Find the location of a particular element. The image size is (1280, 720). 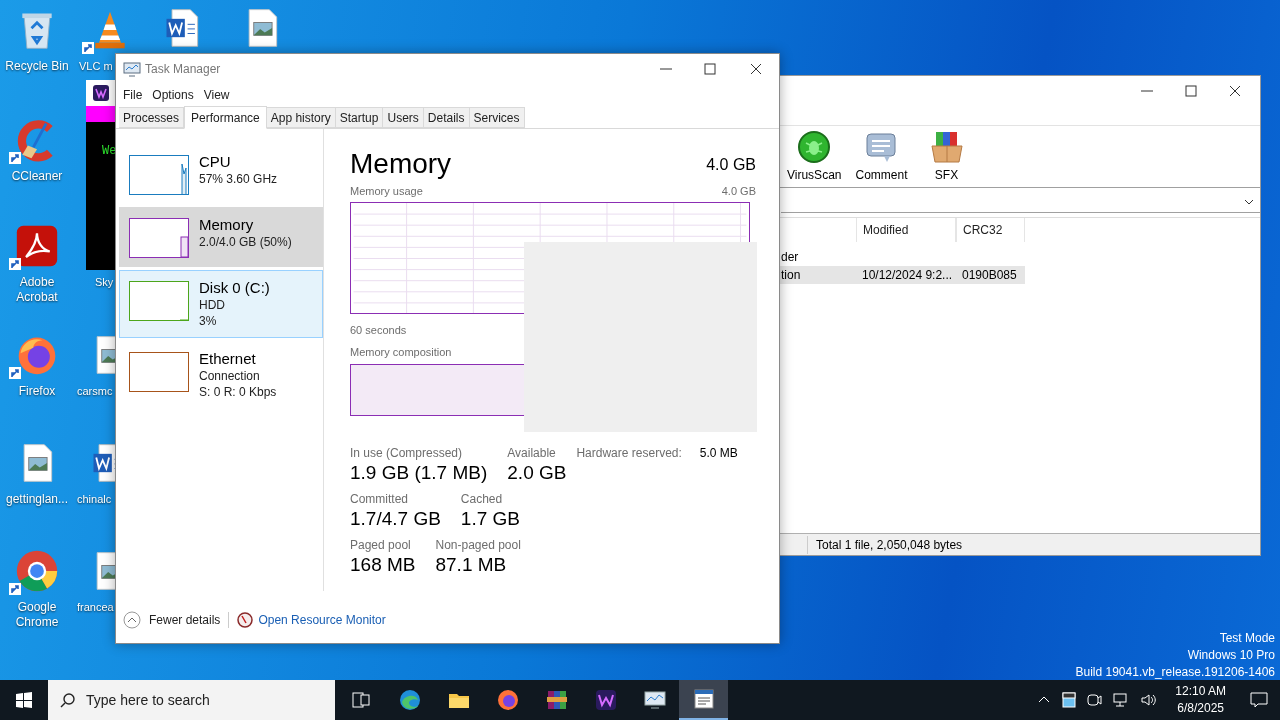

tab: Processes is located at coordinates (152, 117).